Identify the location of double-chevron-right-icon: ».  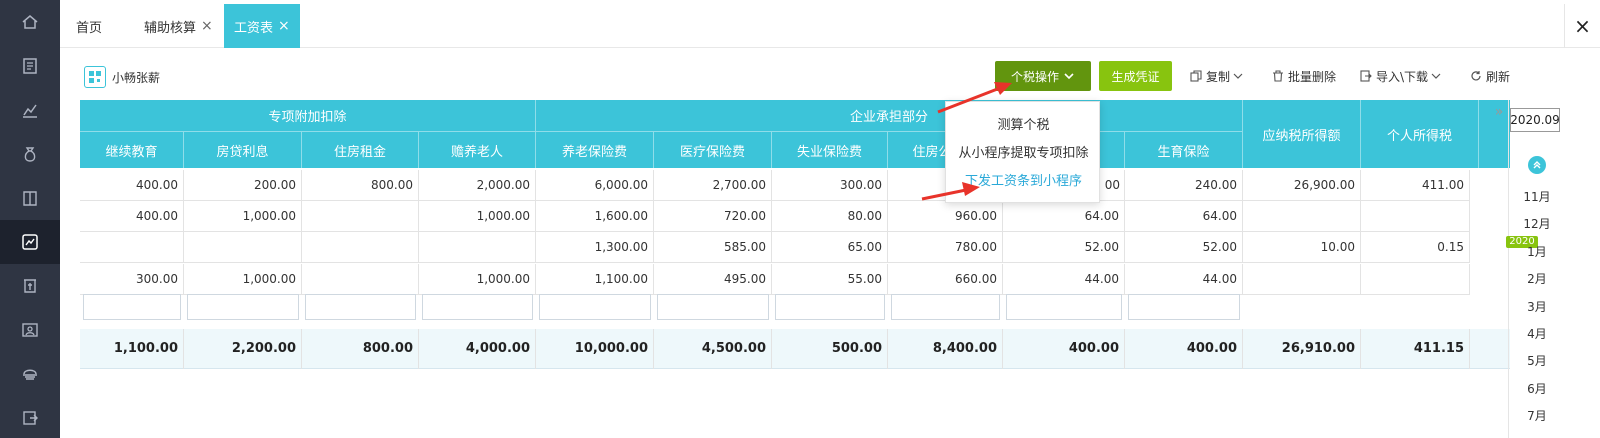
(1499, 112).